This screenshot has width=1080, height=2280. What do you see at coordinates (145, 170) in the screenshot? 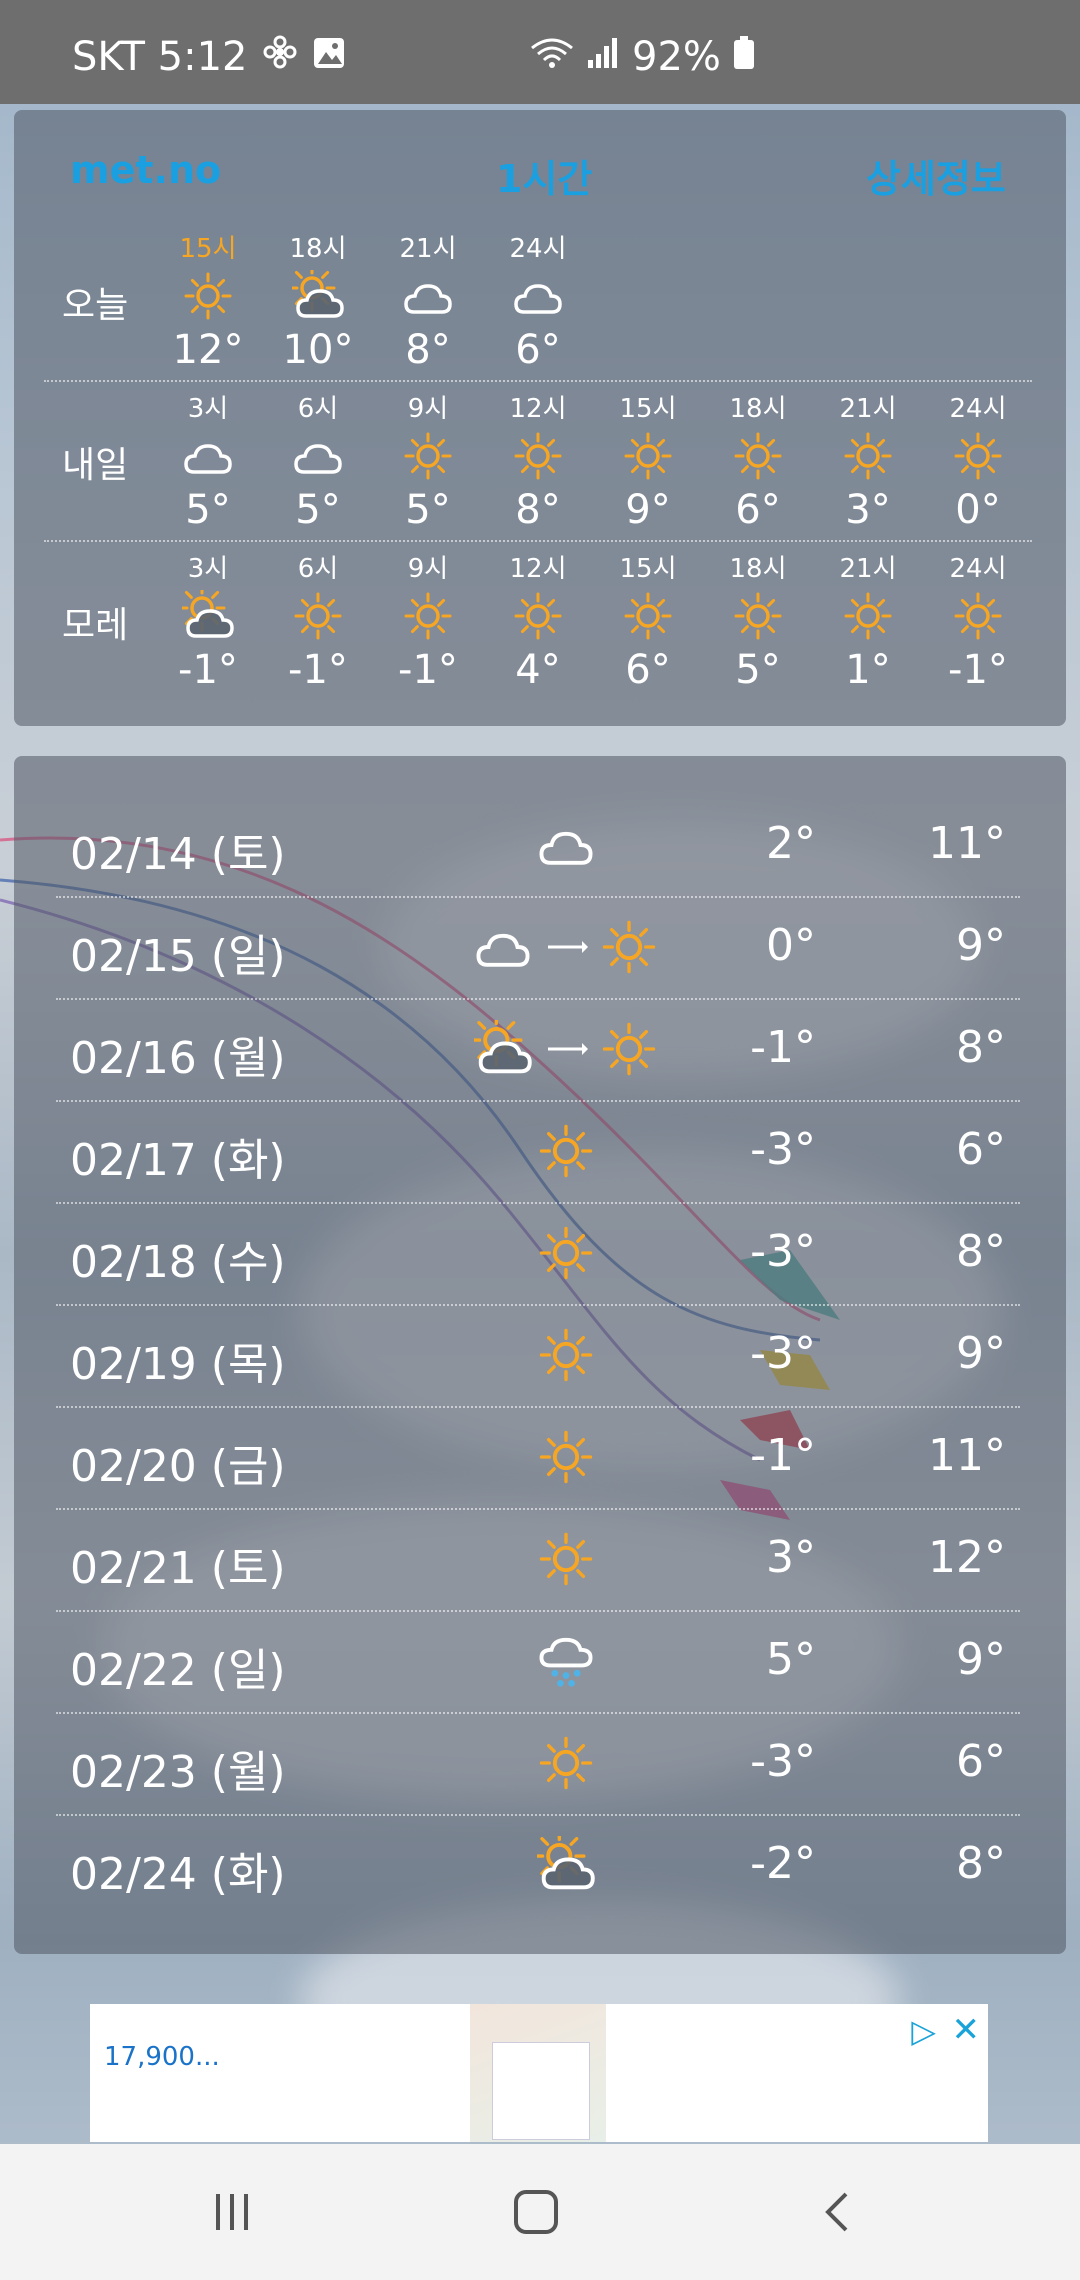
I see `source-link: met.no` at bounding box center [145, 170].